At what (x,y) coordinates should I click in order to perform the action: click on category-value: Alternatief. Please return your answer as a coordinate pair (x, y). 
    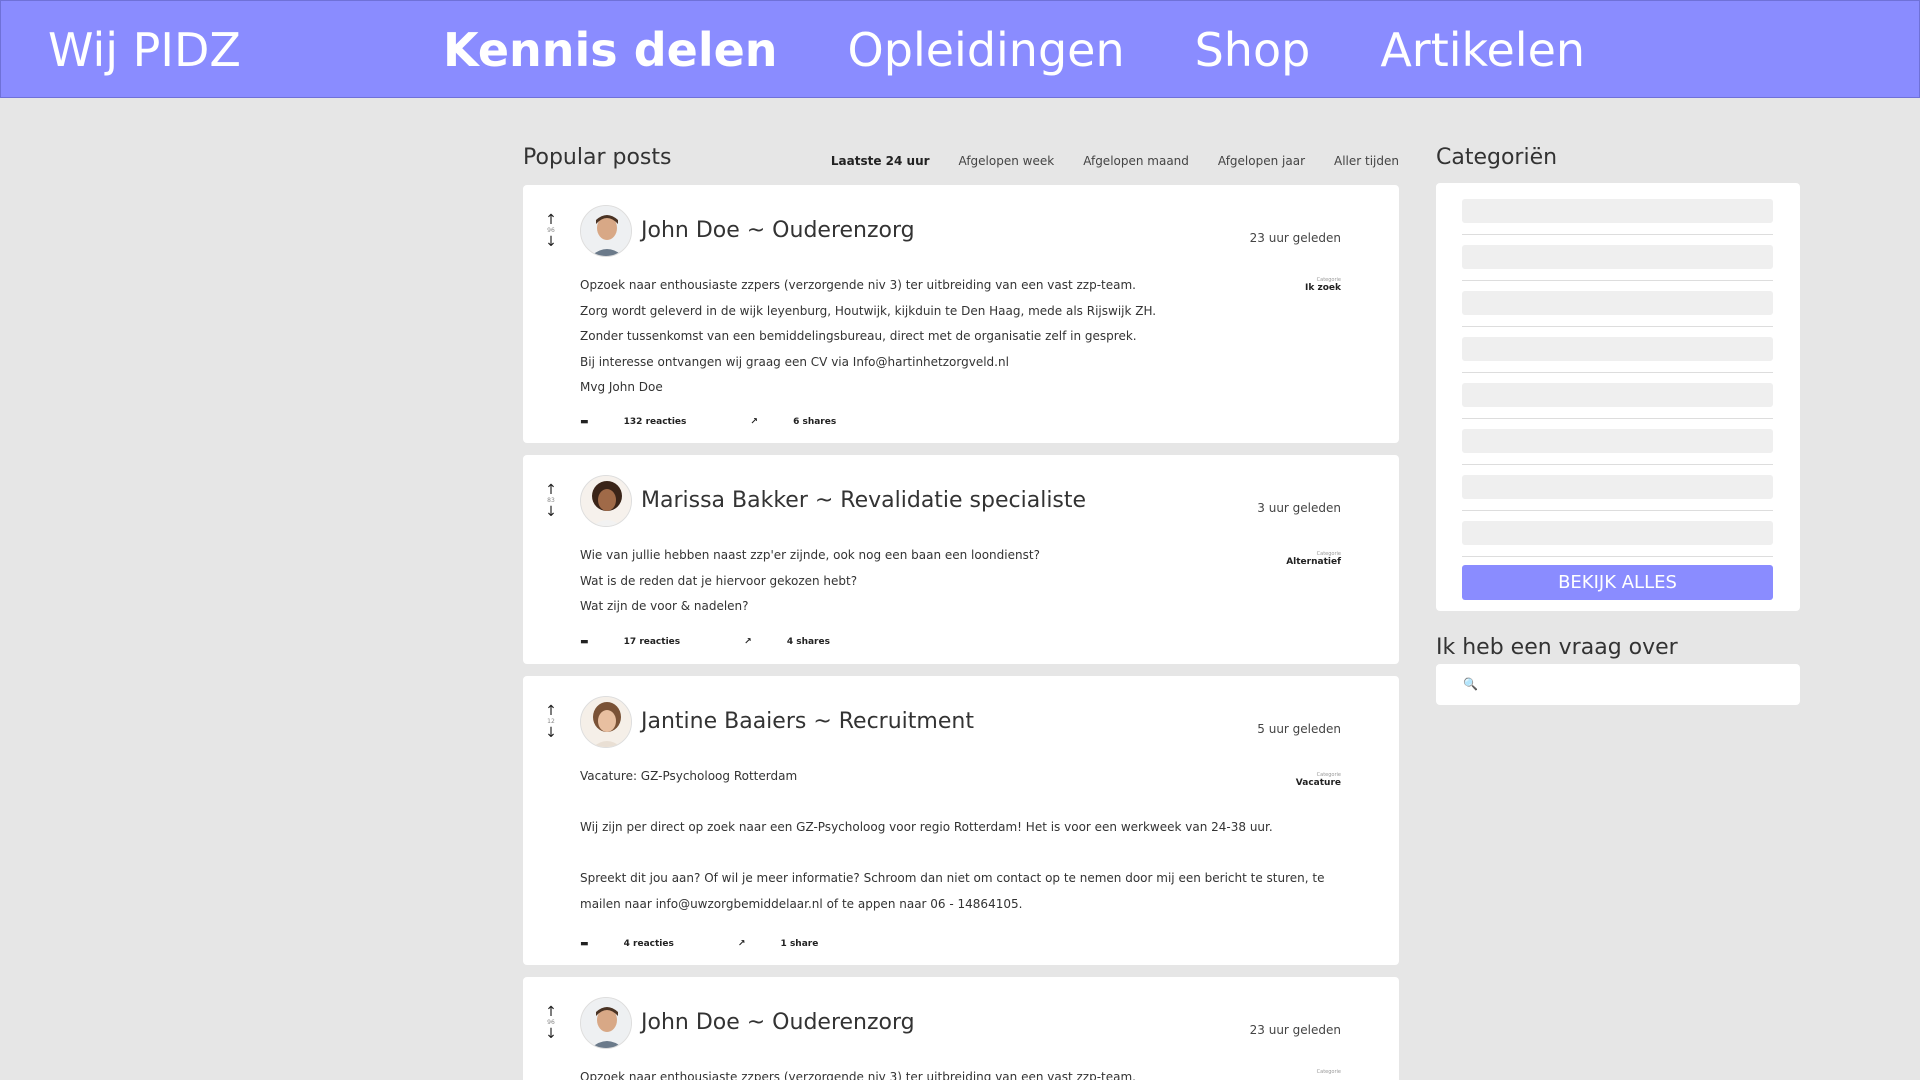
    Looking at the image, I should click on (1313, 562).